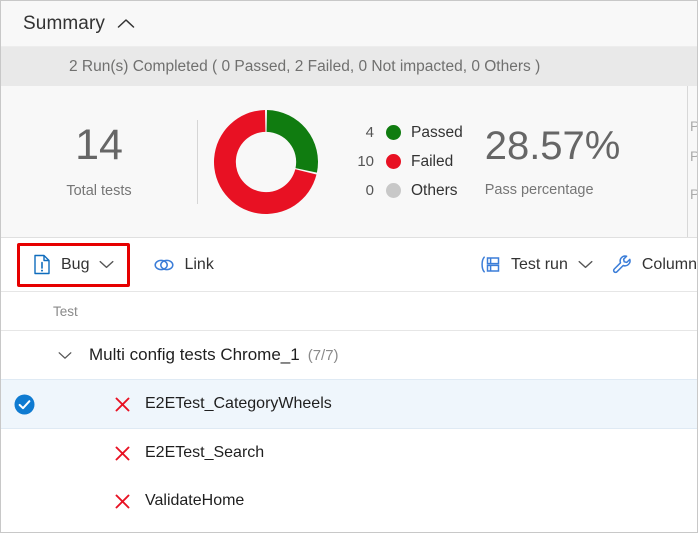 The image size is (698, 533). I want to click on row-selected-checkbox, so click(24, 404).